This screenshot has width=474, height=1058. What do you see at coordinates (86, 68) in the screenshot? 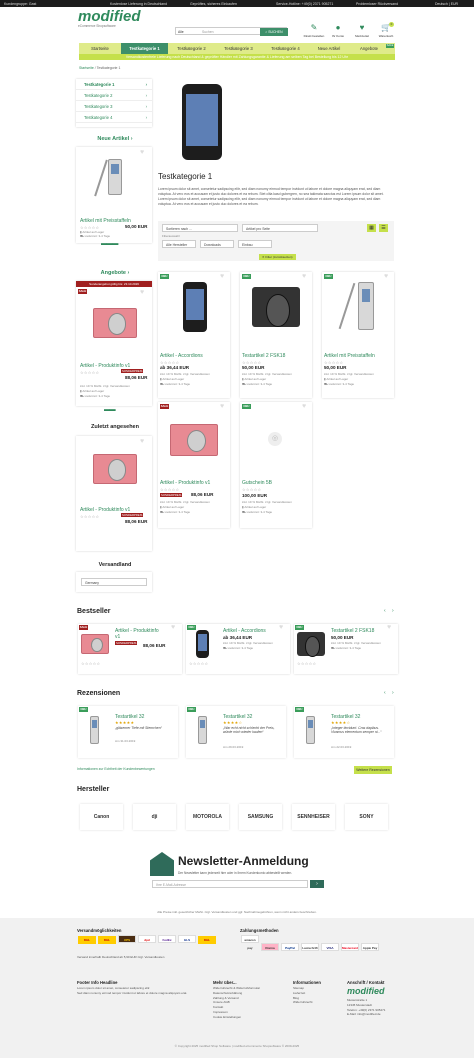
I see `breadcrumb-home: Startseite` at bounding box center [86, 68].